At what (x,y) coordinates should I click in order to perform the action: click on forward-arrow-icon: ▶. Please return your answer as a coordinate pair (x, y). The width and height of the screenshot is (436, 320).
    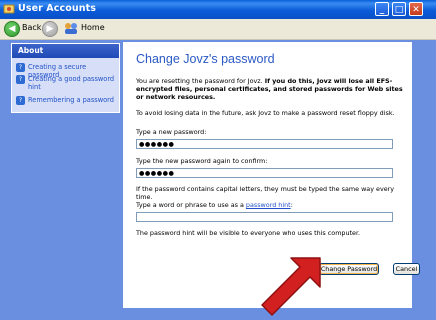
    Looking at the image, I should click on (50, 29).